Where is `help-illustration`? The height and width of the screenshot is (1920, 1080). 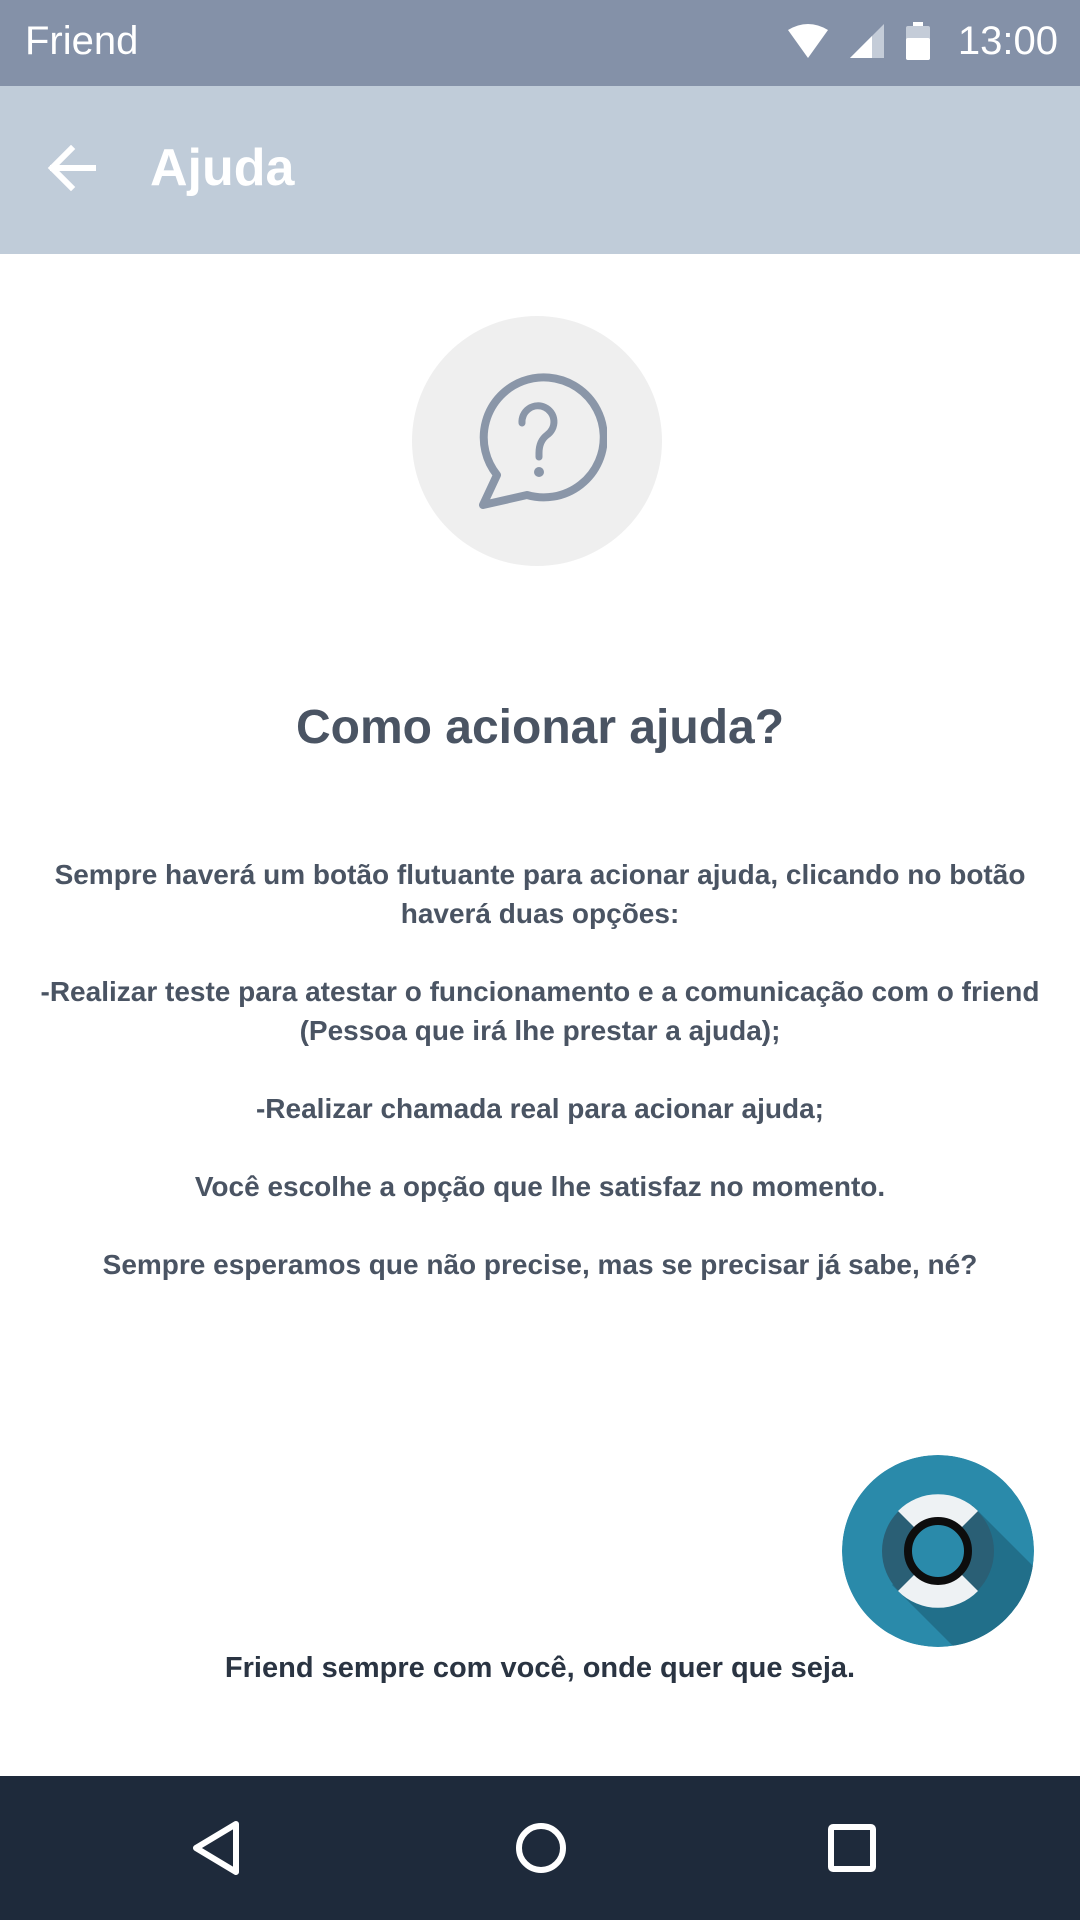
help-illustration is located at coordinates (537, 441).